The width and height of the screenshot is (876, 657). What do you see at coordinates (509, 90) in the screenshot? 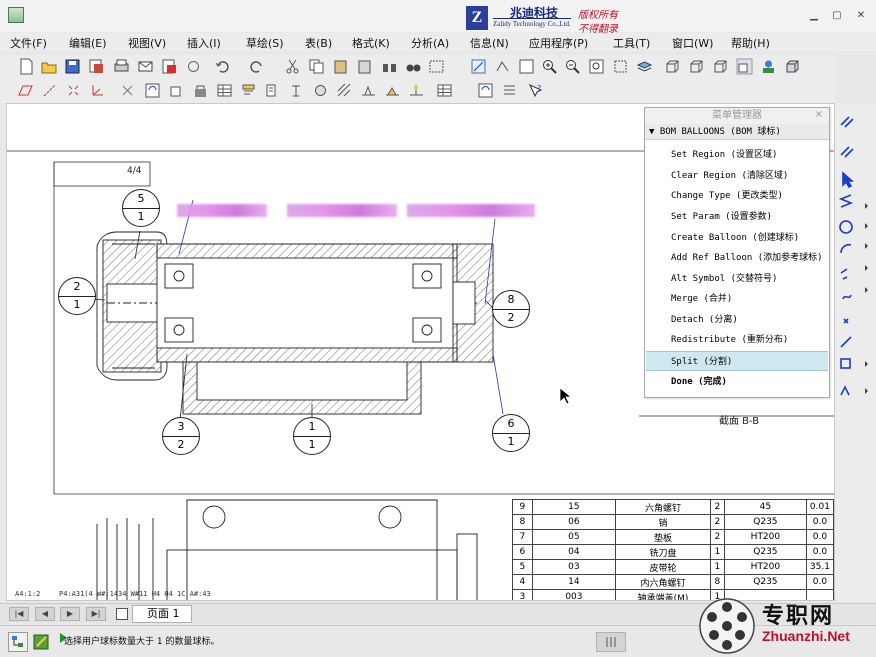
I see `align-icon` at bounding box center [509, 90].